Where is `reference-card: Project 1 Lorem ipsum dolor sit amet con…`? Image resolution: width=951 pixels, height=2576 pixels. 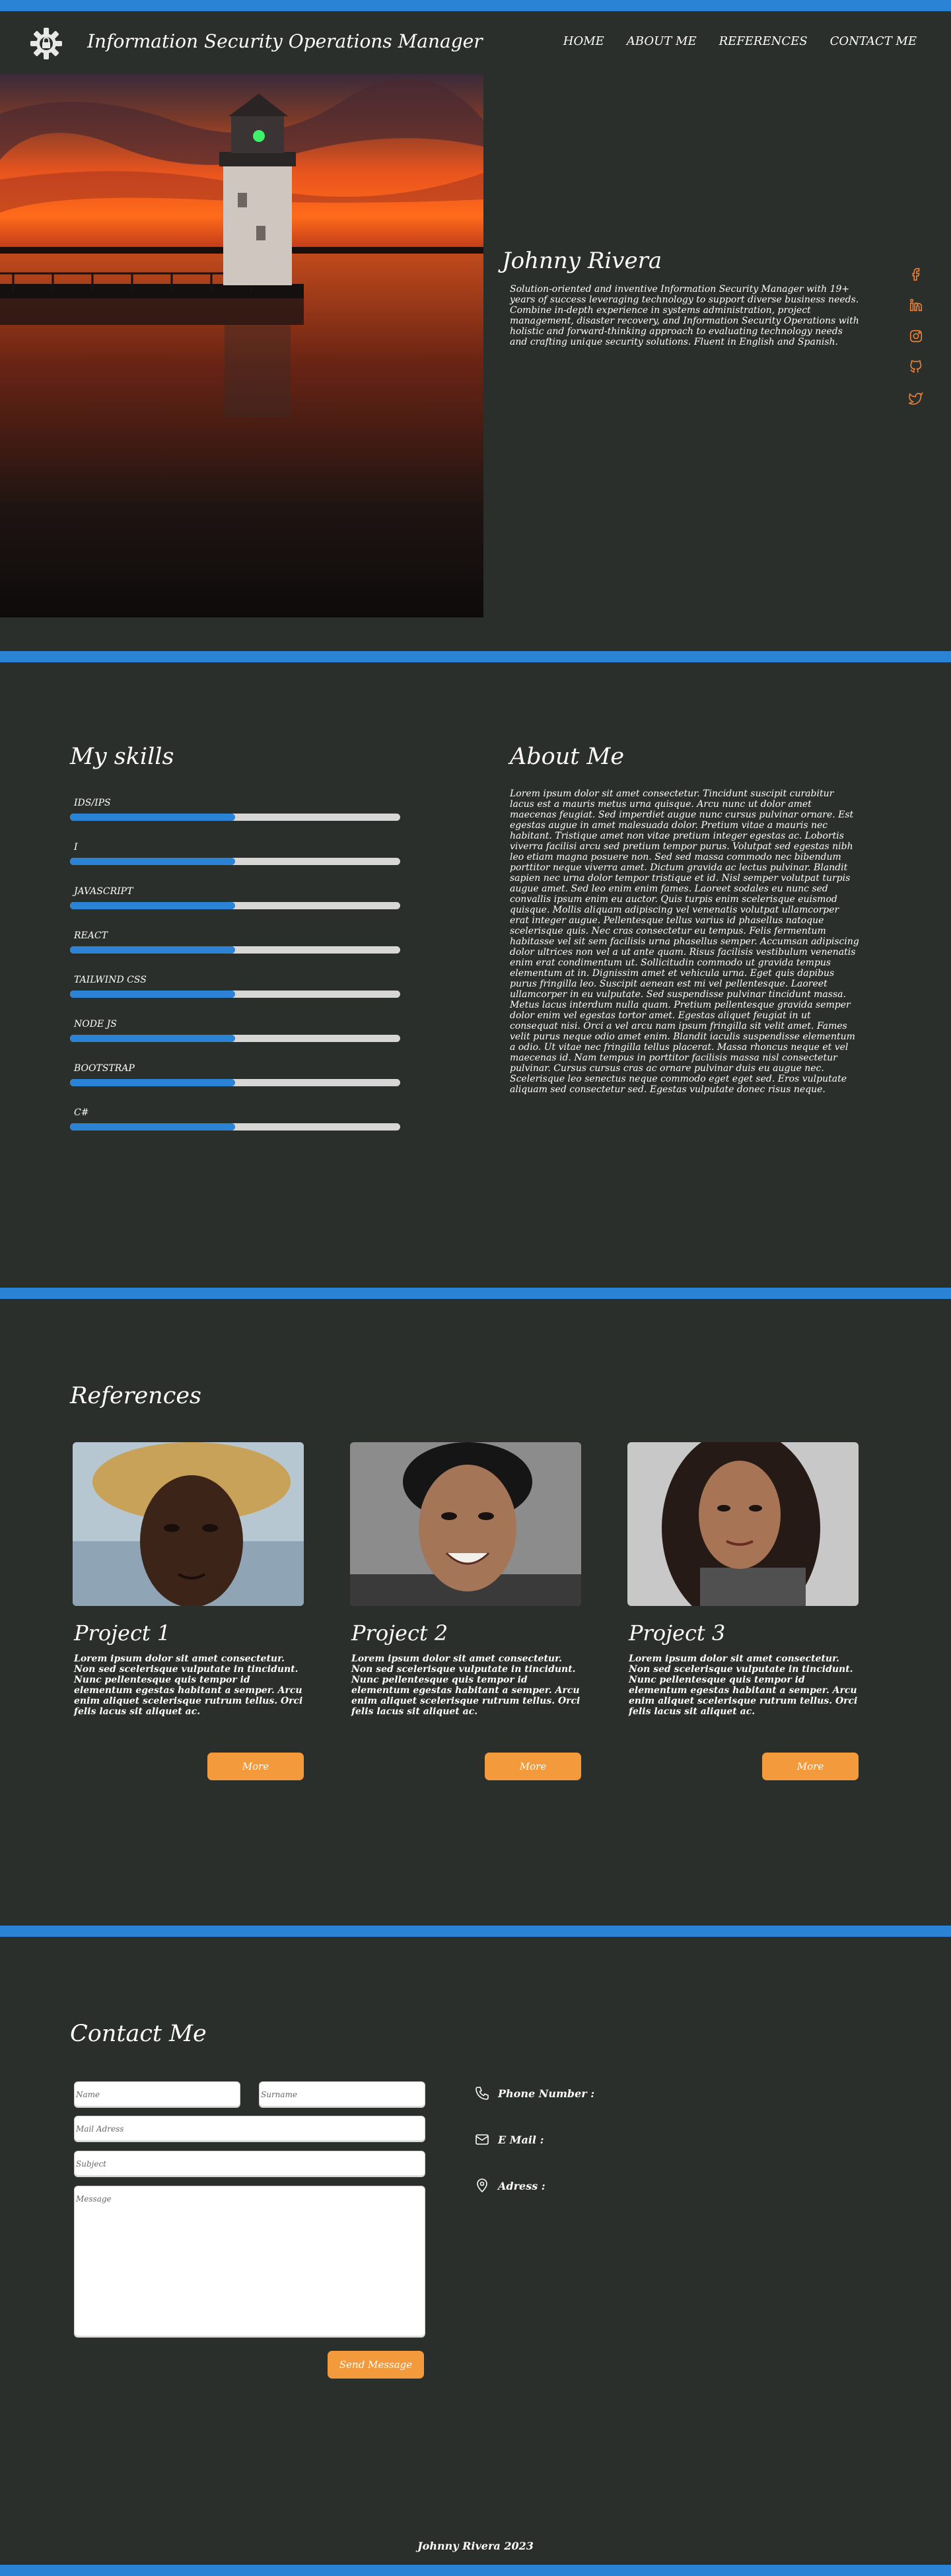
reference-card: Project 1 Lorem ipsum dolor sit amet con… is located at coordinates (188, 1579).